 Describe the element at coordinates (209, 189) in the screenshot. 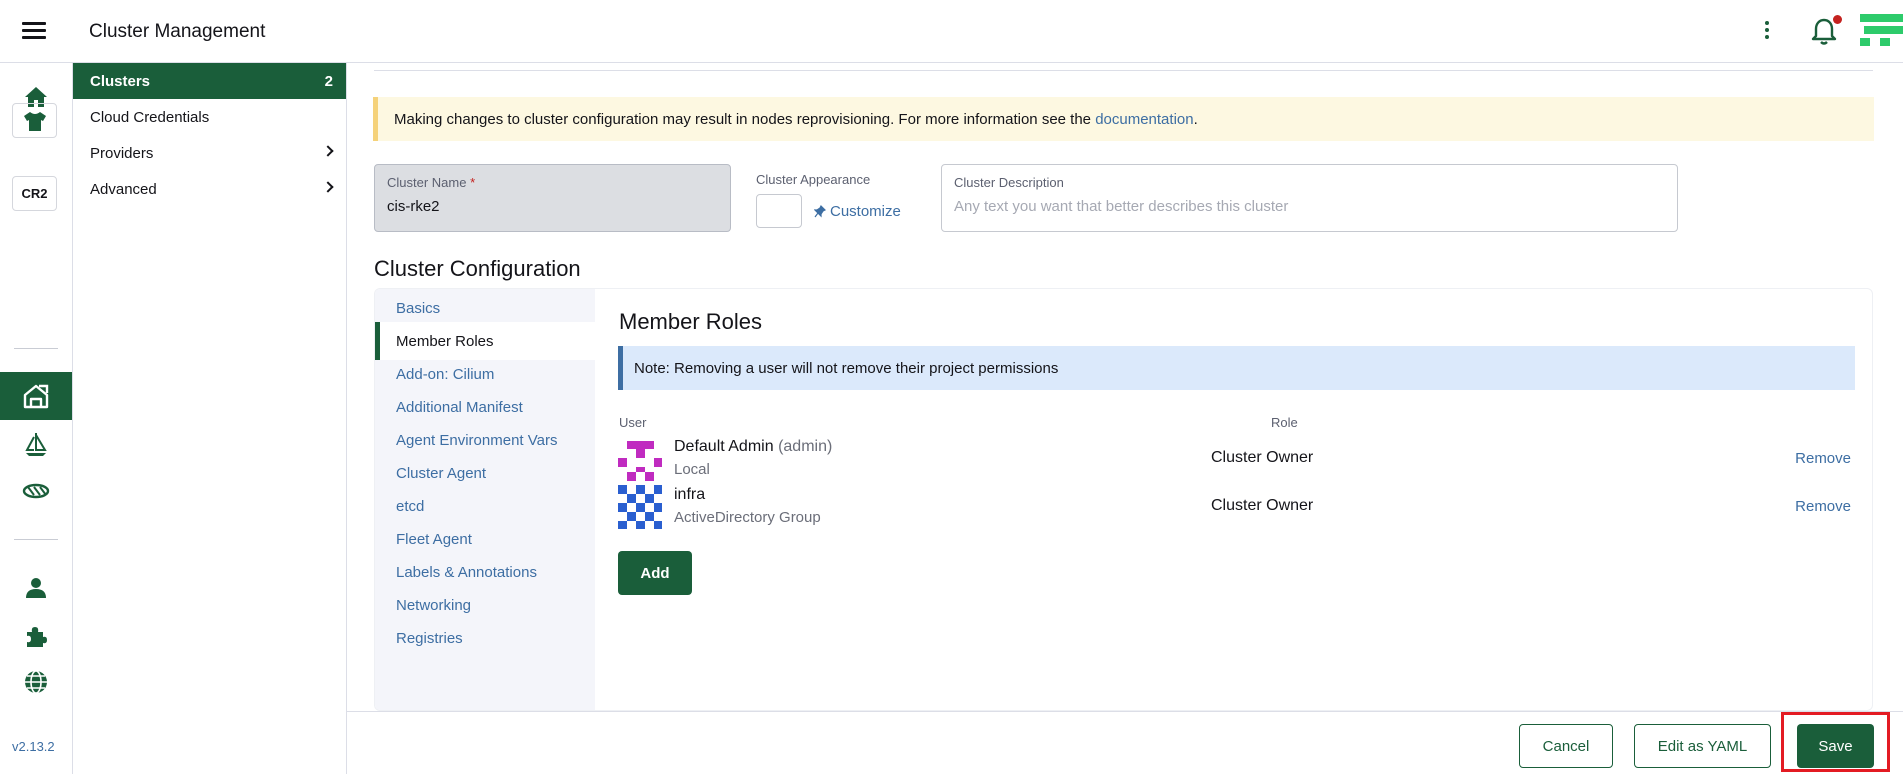

I see `nav-item-advanced: Advanced` at that location.